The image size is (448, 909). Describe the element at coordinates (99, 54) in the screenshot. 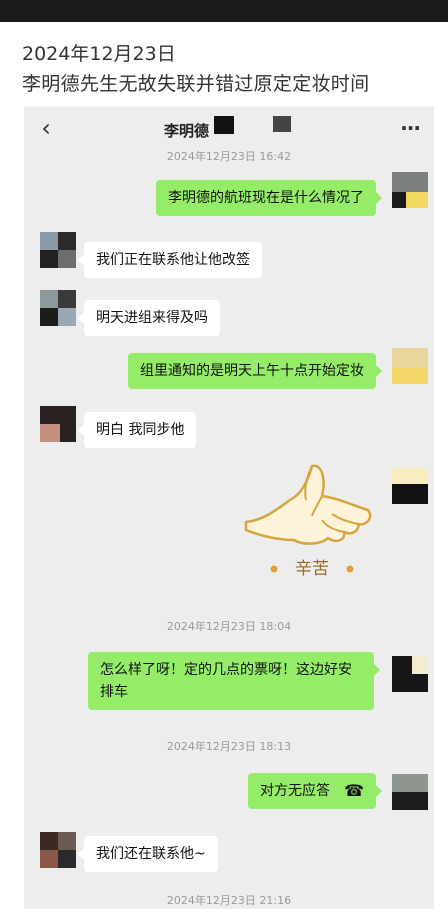

I see `post-date: 2024年12月23日` at that location.